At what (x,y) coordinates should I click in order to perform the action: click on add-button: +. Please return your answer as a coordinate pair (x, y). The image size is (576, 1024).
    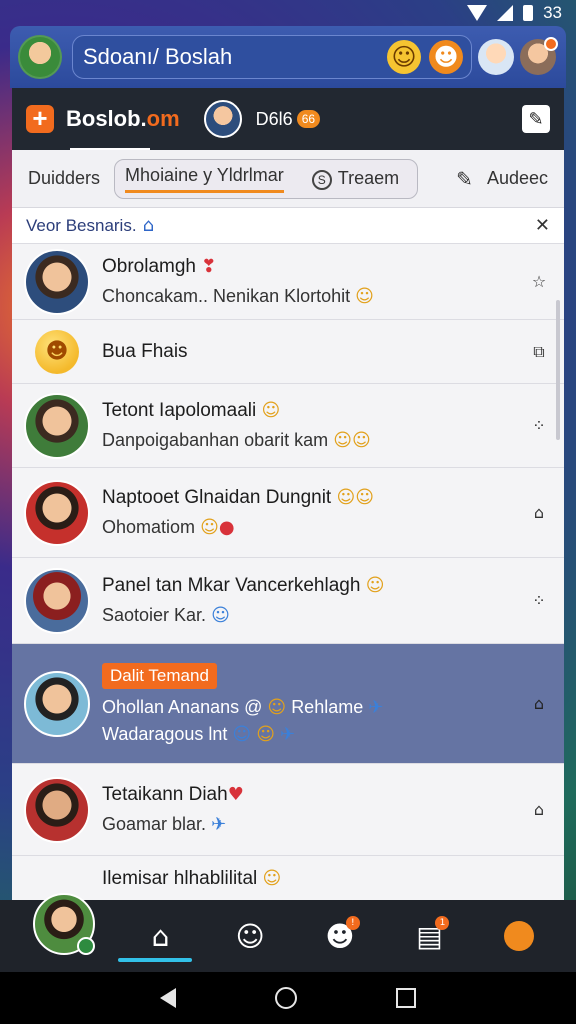
    Looking at the image, I should click on (40, 119).